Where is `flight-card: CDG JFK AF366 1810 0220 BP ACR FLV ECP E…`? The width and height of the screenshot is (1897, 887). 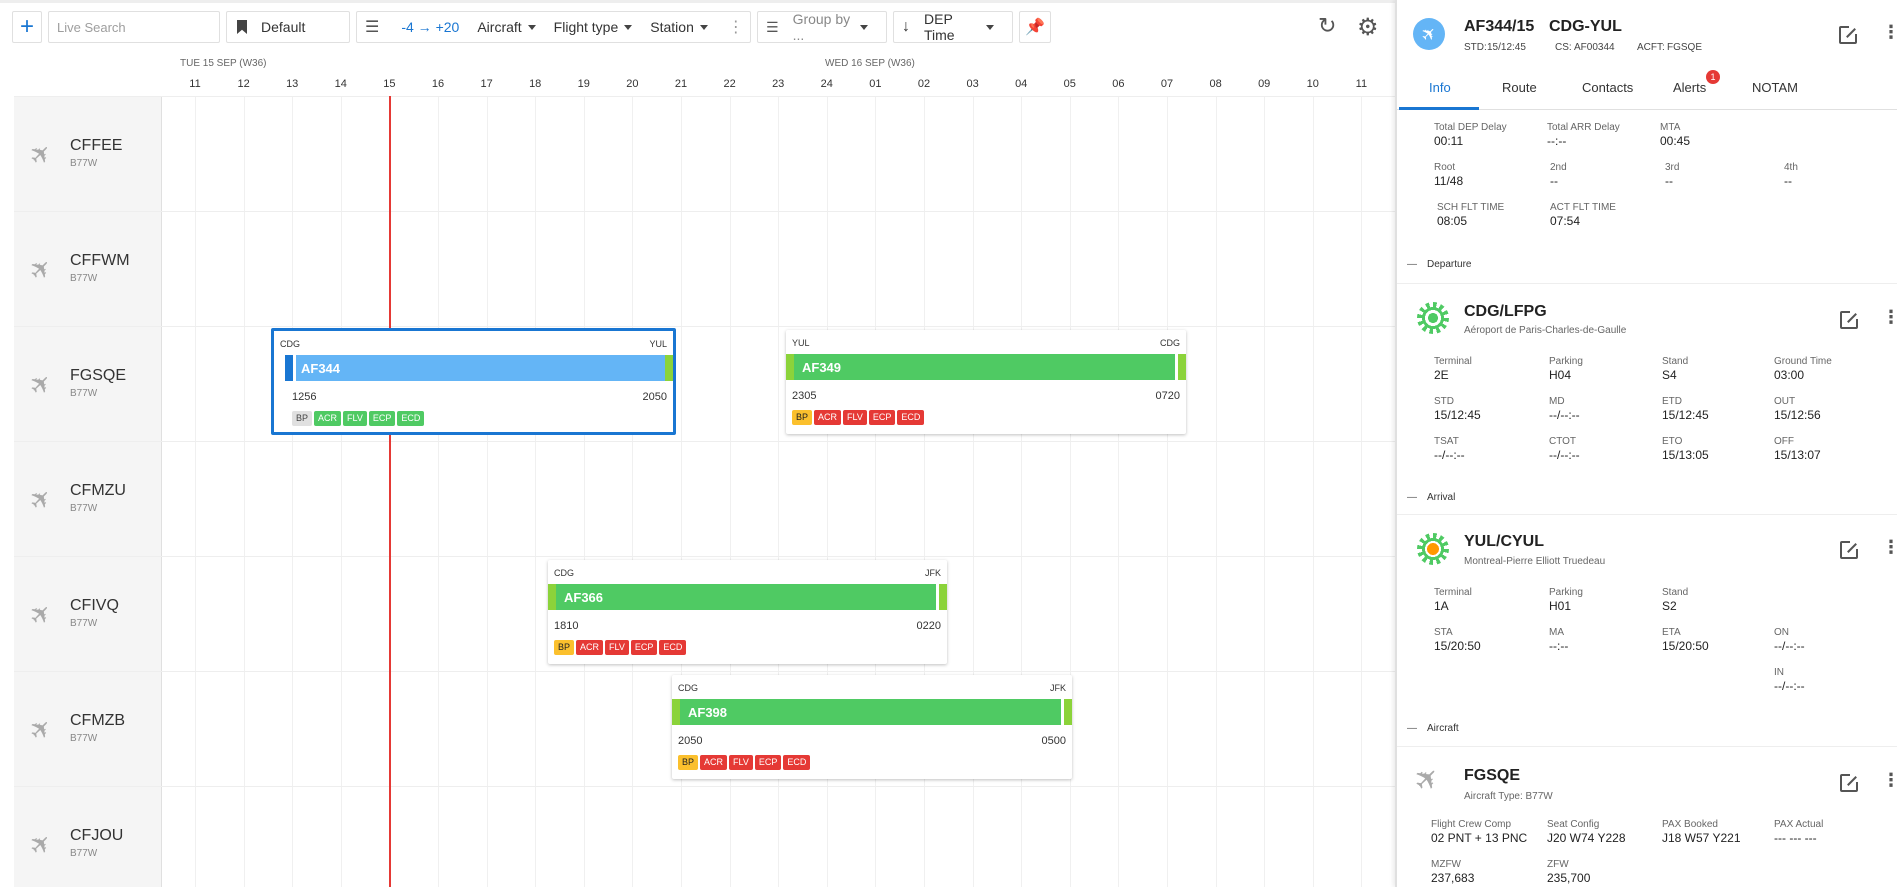 flight-card: CDG JFK AF366 1810 0220 BP ACR FLV ECP E… is located at coordinates (747, 612).